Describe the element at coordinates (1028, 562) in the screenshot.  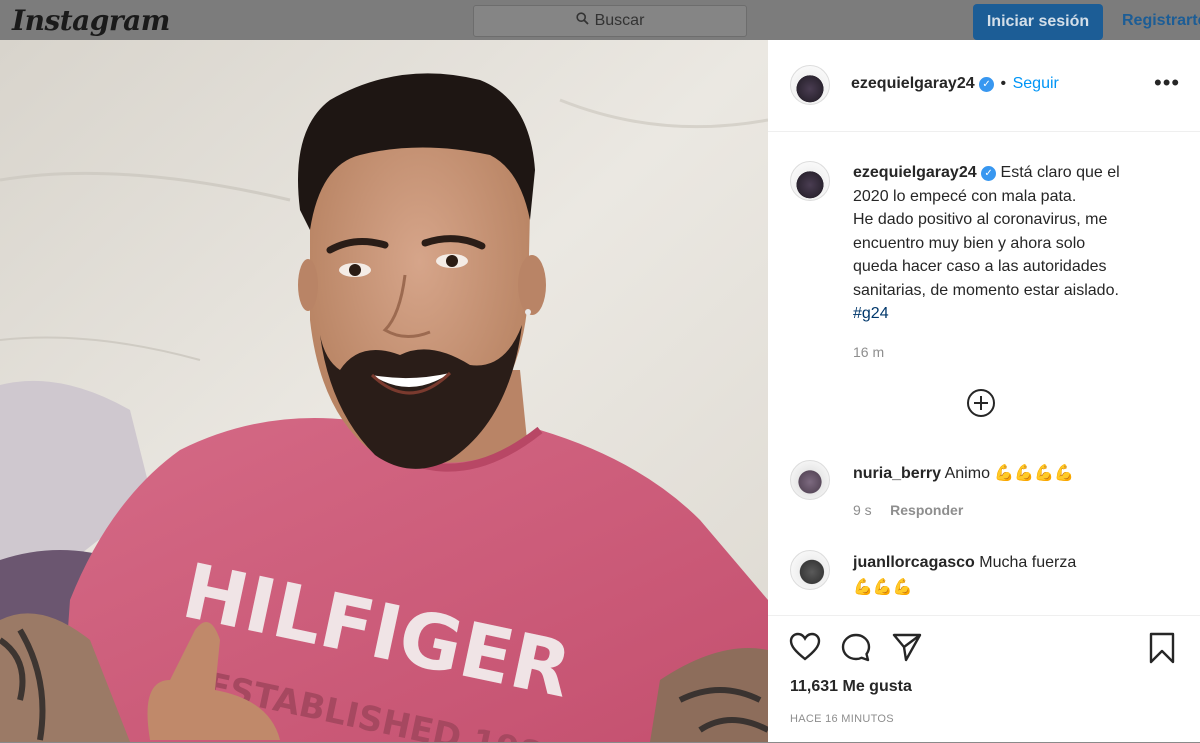
I see `comment-text: Mucha fuerza` at that location.